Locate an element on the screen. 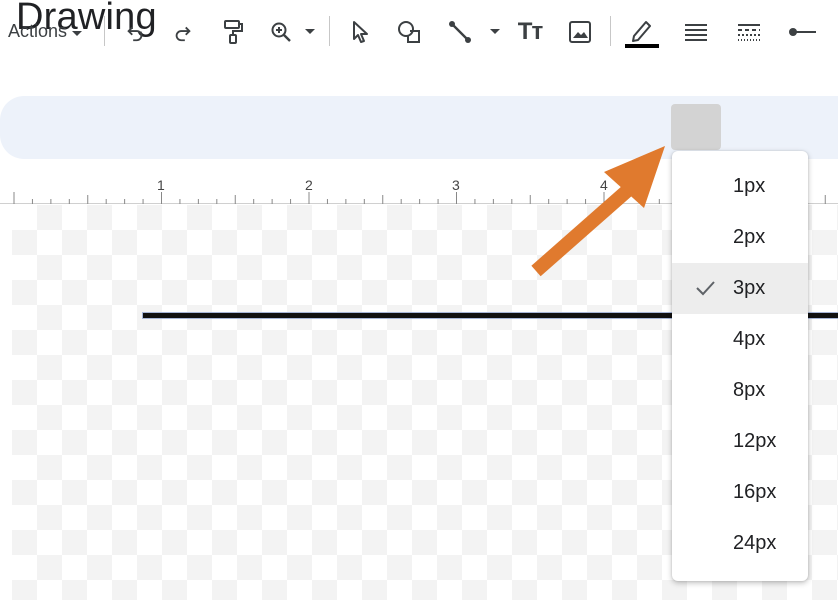 The width and height of the screenshot is (838, 600). actions-menu-button: Actions is located at coordinates (45, 31).